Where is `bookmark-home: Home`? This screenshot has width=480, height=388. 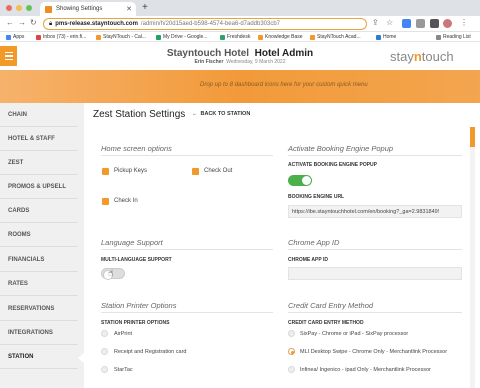
bookmark-home: Home is located at coordinates (386, 37).